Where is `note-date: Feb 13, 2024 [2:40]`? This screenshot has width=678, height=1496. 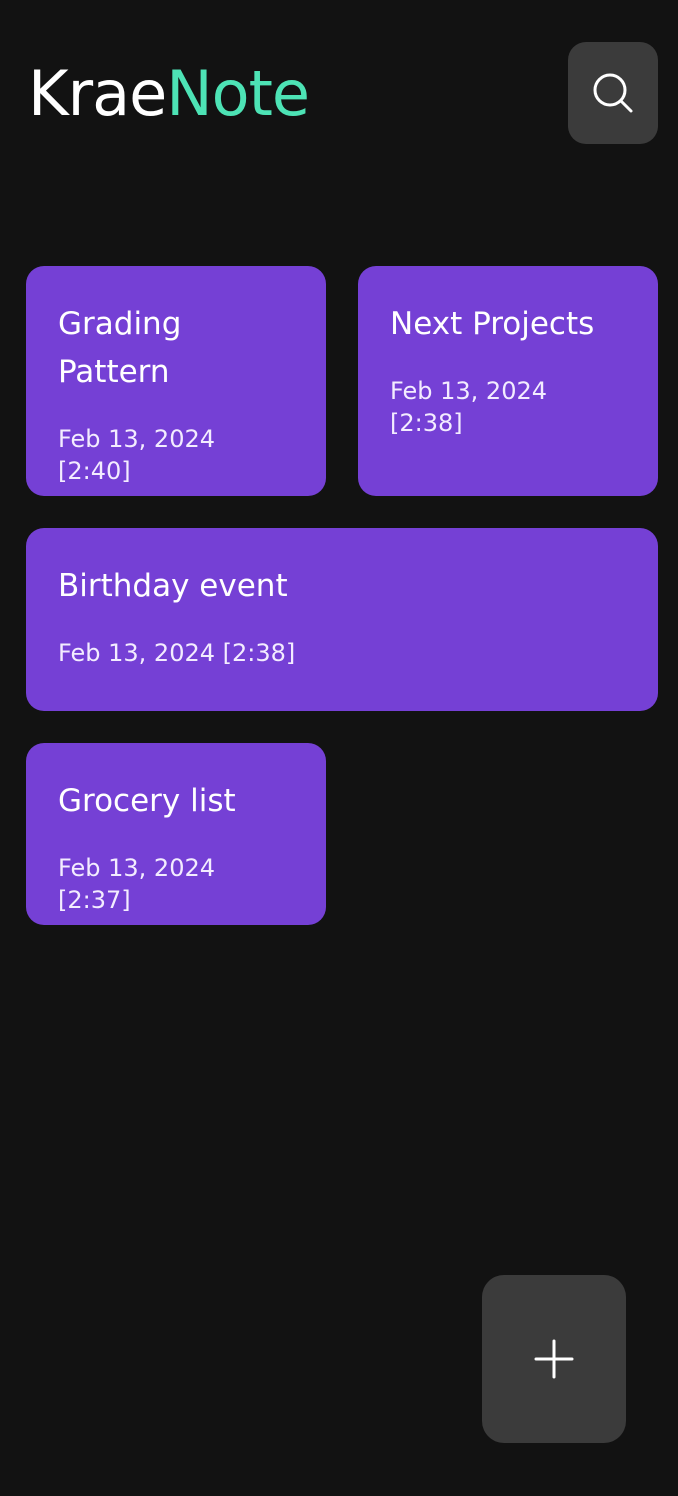
note-date: Feb 13, 2024 [2:40] is located at coordinates (136, 455).